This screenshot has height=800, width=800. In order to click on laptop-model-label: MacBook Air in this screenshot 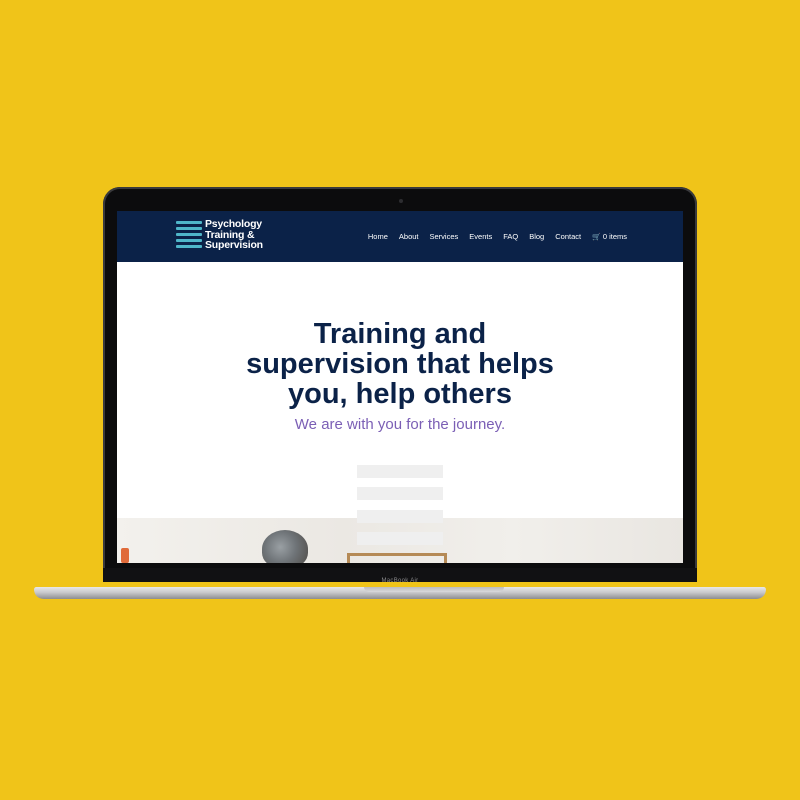, I will do `click(400, 581)`.